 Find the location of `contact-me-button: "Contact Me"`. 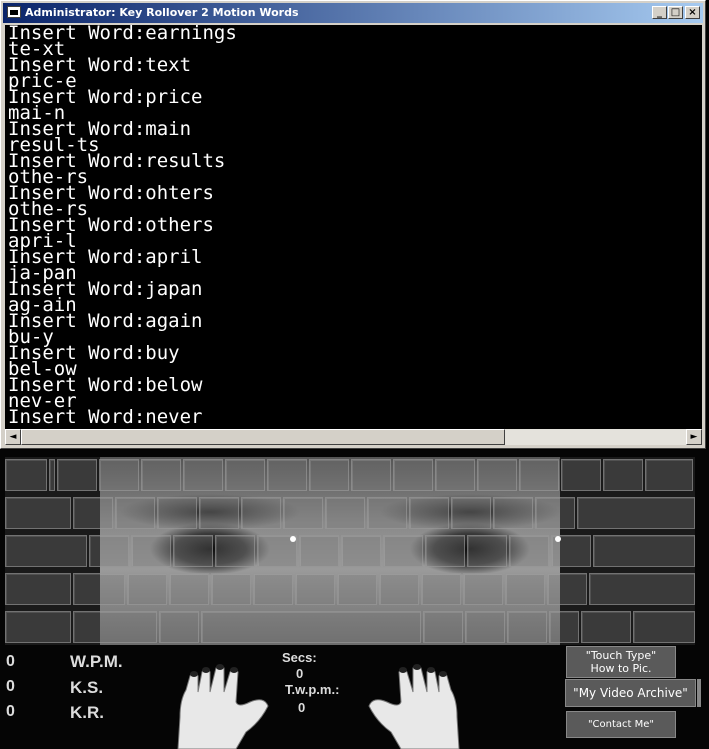

contact-me-button: "Contact Me" is located at coordinates (621, 724).